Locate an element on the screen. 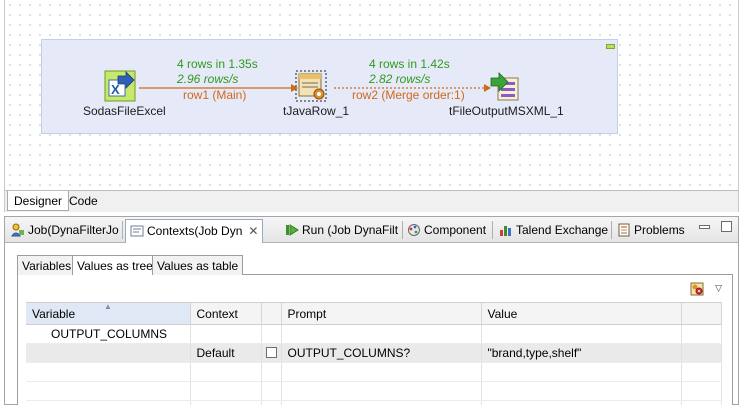 This screenshot has width=743, height=405. column-header-context: Context is located at coordinates (226, 313).